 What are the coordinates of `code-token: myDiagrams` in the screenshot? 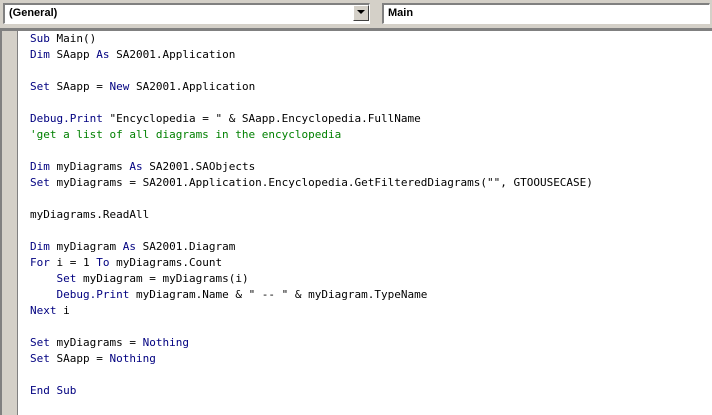 It's located at (89, 166).